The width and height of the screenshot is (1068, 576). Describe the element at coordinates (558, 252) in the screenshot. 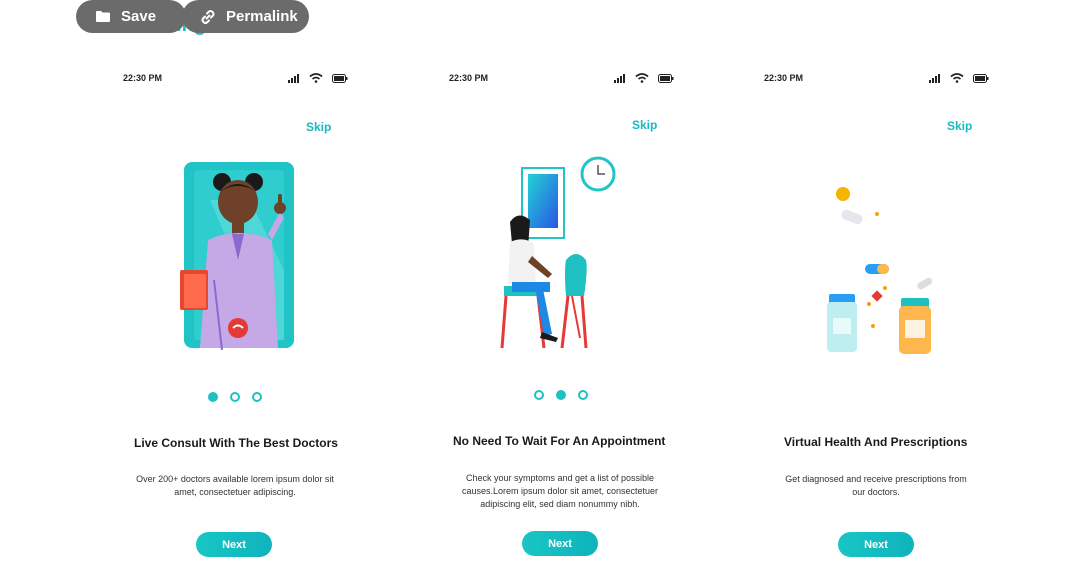

I see `waiting-room-illustration` at that location.